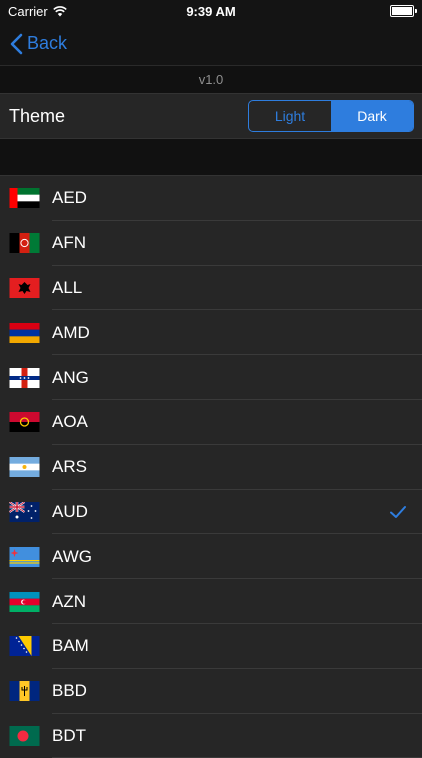 Image resolution: width=422 pixels, height=758 pixels. I want to click on currency-row-ars: ARS, so click(211, 467).